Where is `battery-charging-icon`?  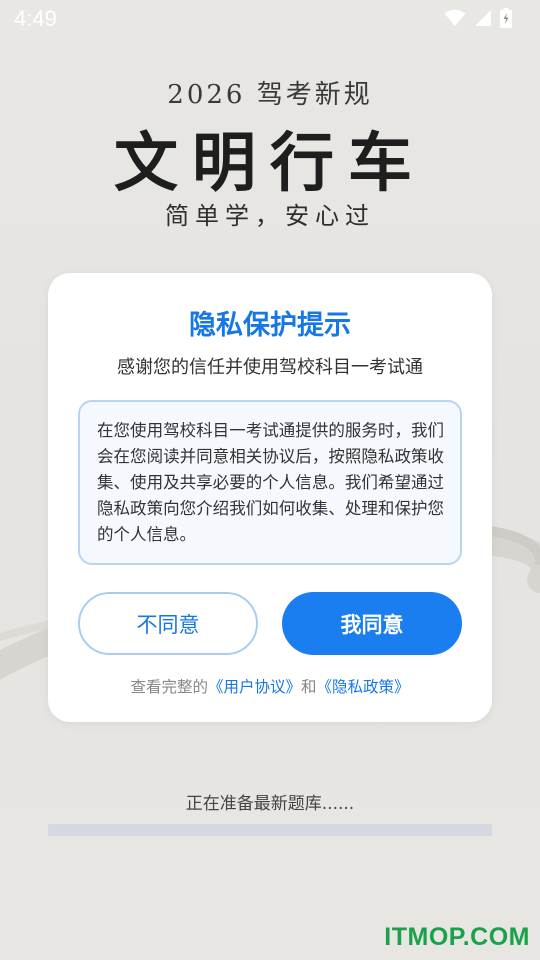
battery-charging-icon is located at coordinates (506, 18).